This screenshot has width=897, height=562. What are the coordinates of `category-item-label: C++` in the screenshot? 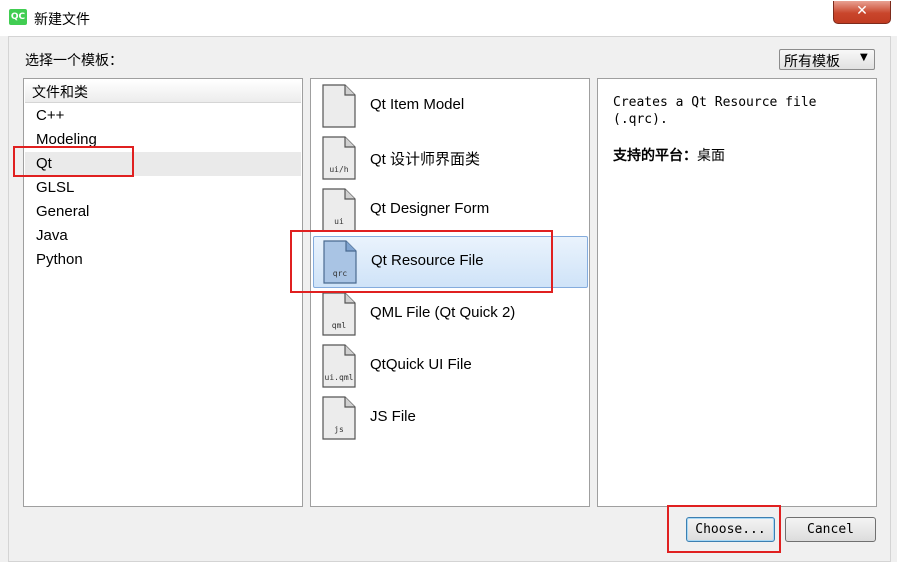 It's located at (50, 115).